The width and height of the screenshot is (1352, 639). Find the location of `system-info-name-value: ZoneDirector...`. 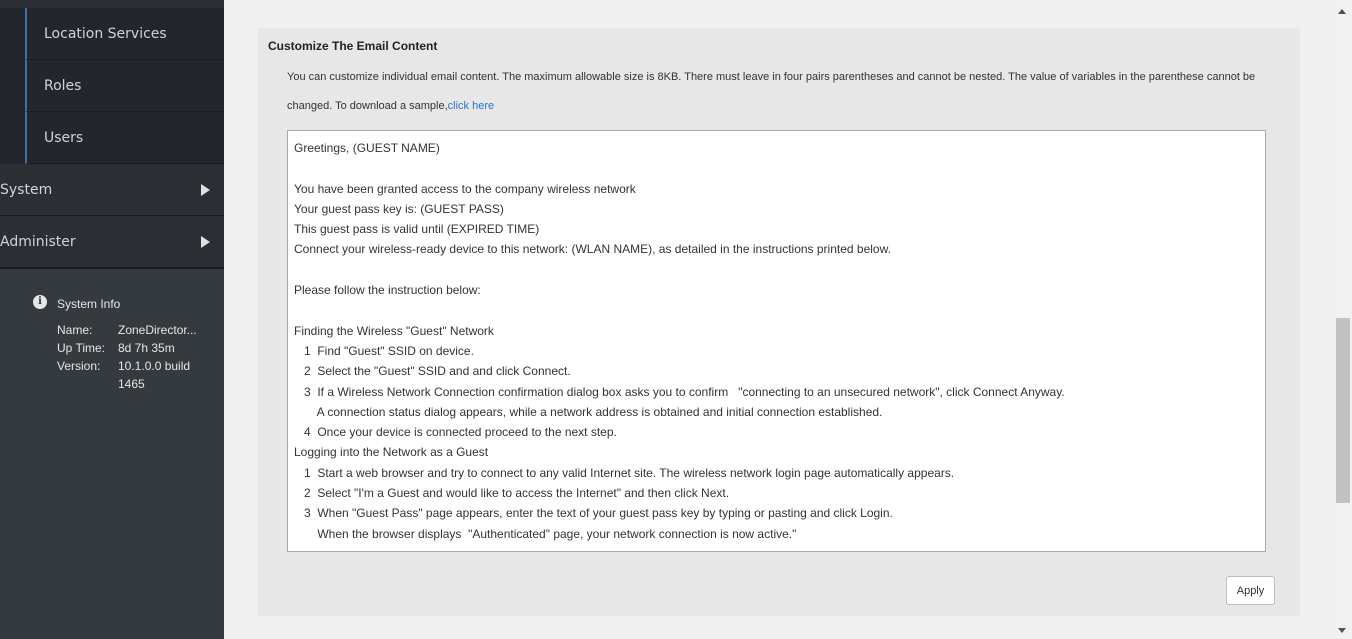

system-info-name-value: ZoneDirector... is located at coordinates (157, 330).